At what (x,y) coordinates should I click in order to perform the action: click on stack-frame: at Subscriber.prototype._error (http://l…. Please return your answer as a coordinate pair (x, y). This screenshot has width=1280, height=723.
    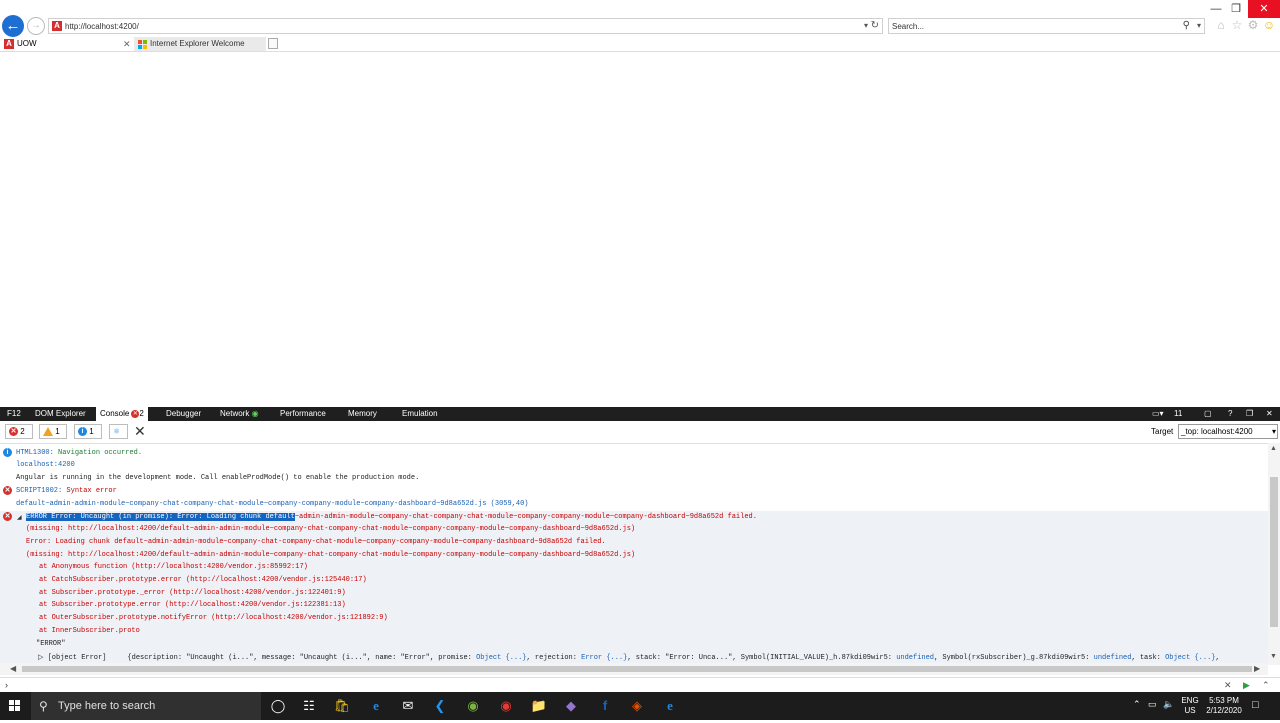
    Looking at the image, I should click on (192, 593).